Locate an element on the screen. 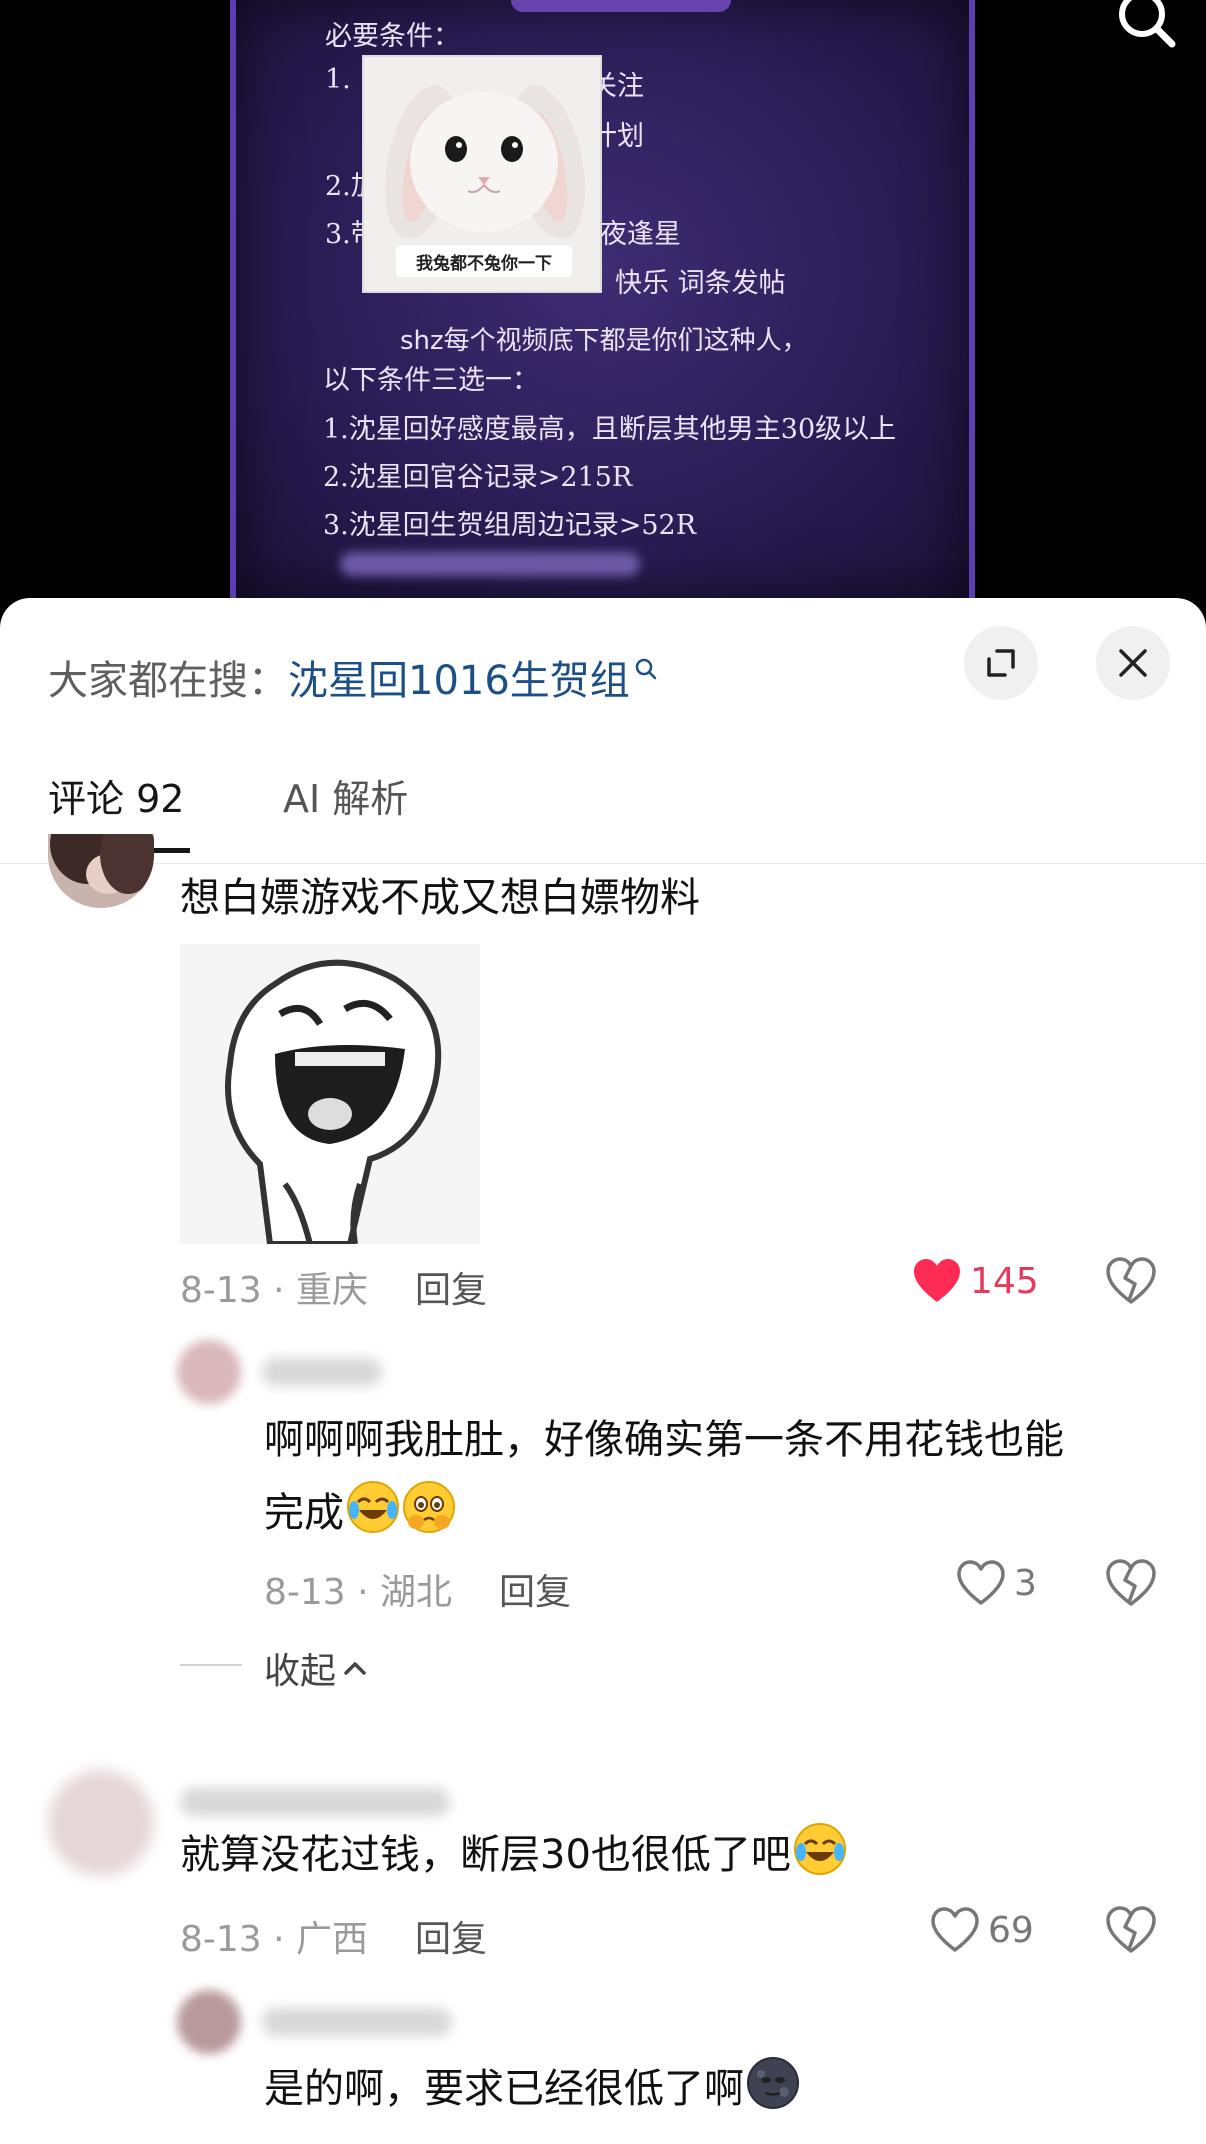  comment-text: 想白嫖游戏不成又想白嫖物料 is located at coordinates (440, 898).